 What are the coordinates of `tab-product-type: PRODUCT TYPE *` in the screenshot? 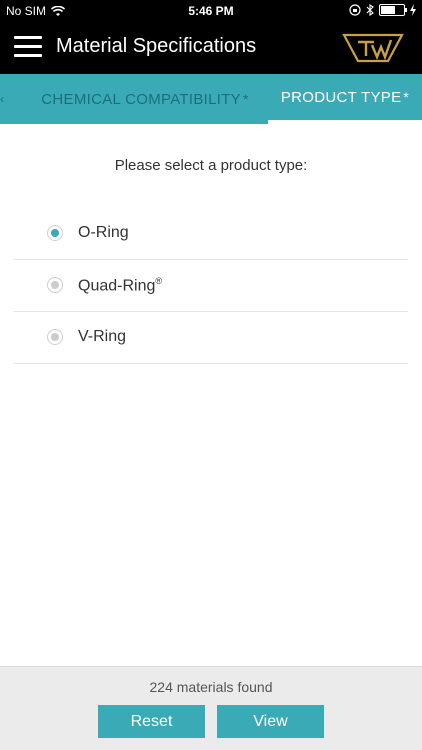 It's located at (345, 99).